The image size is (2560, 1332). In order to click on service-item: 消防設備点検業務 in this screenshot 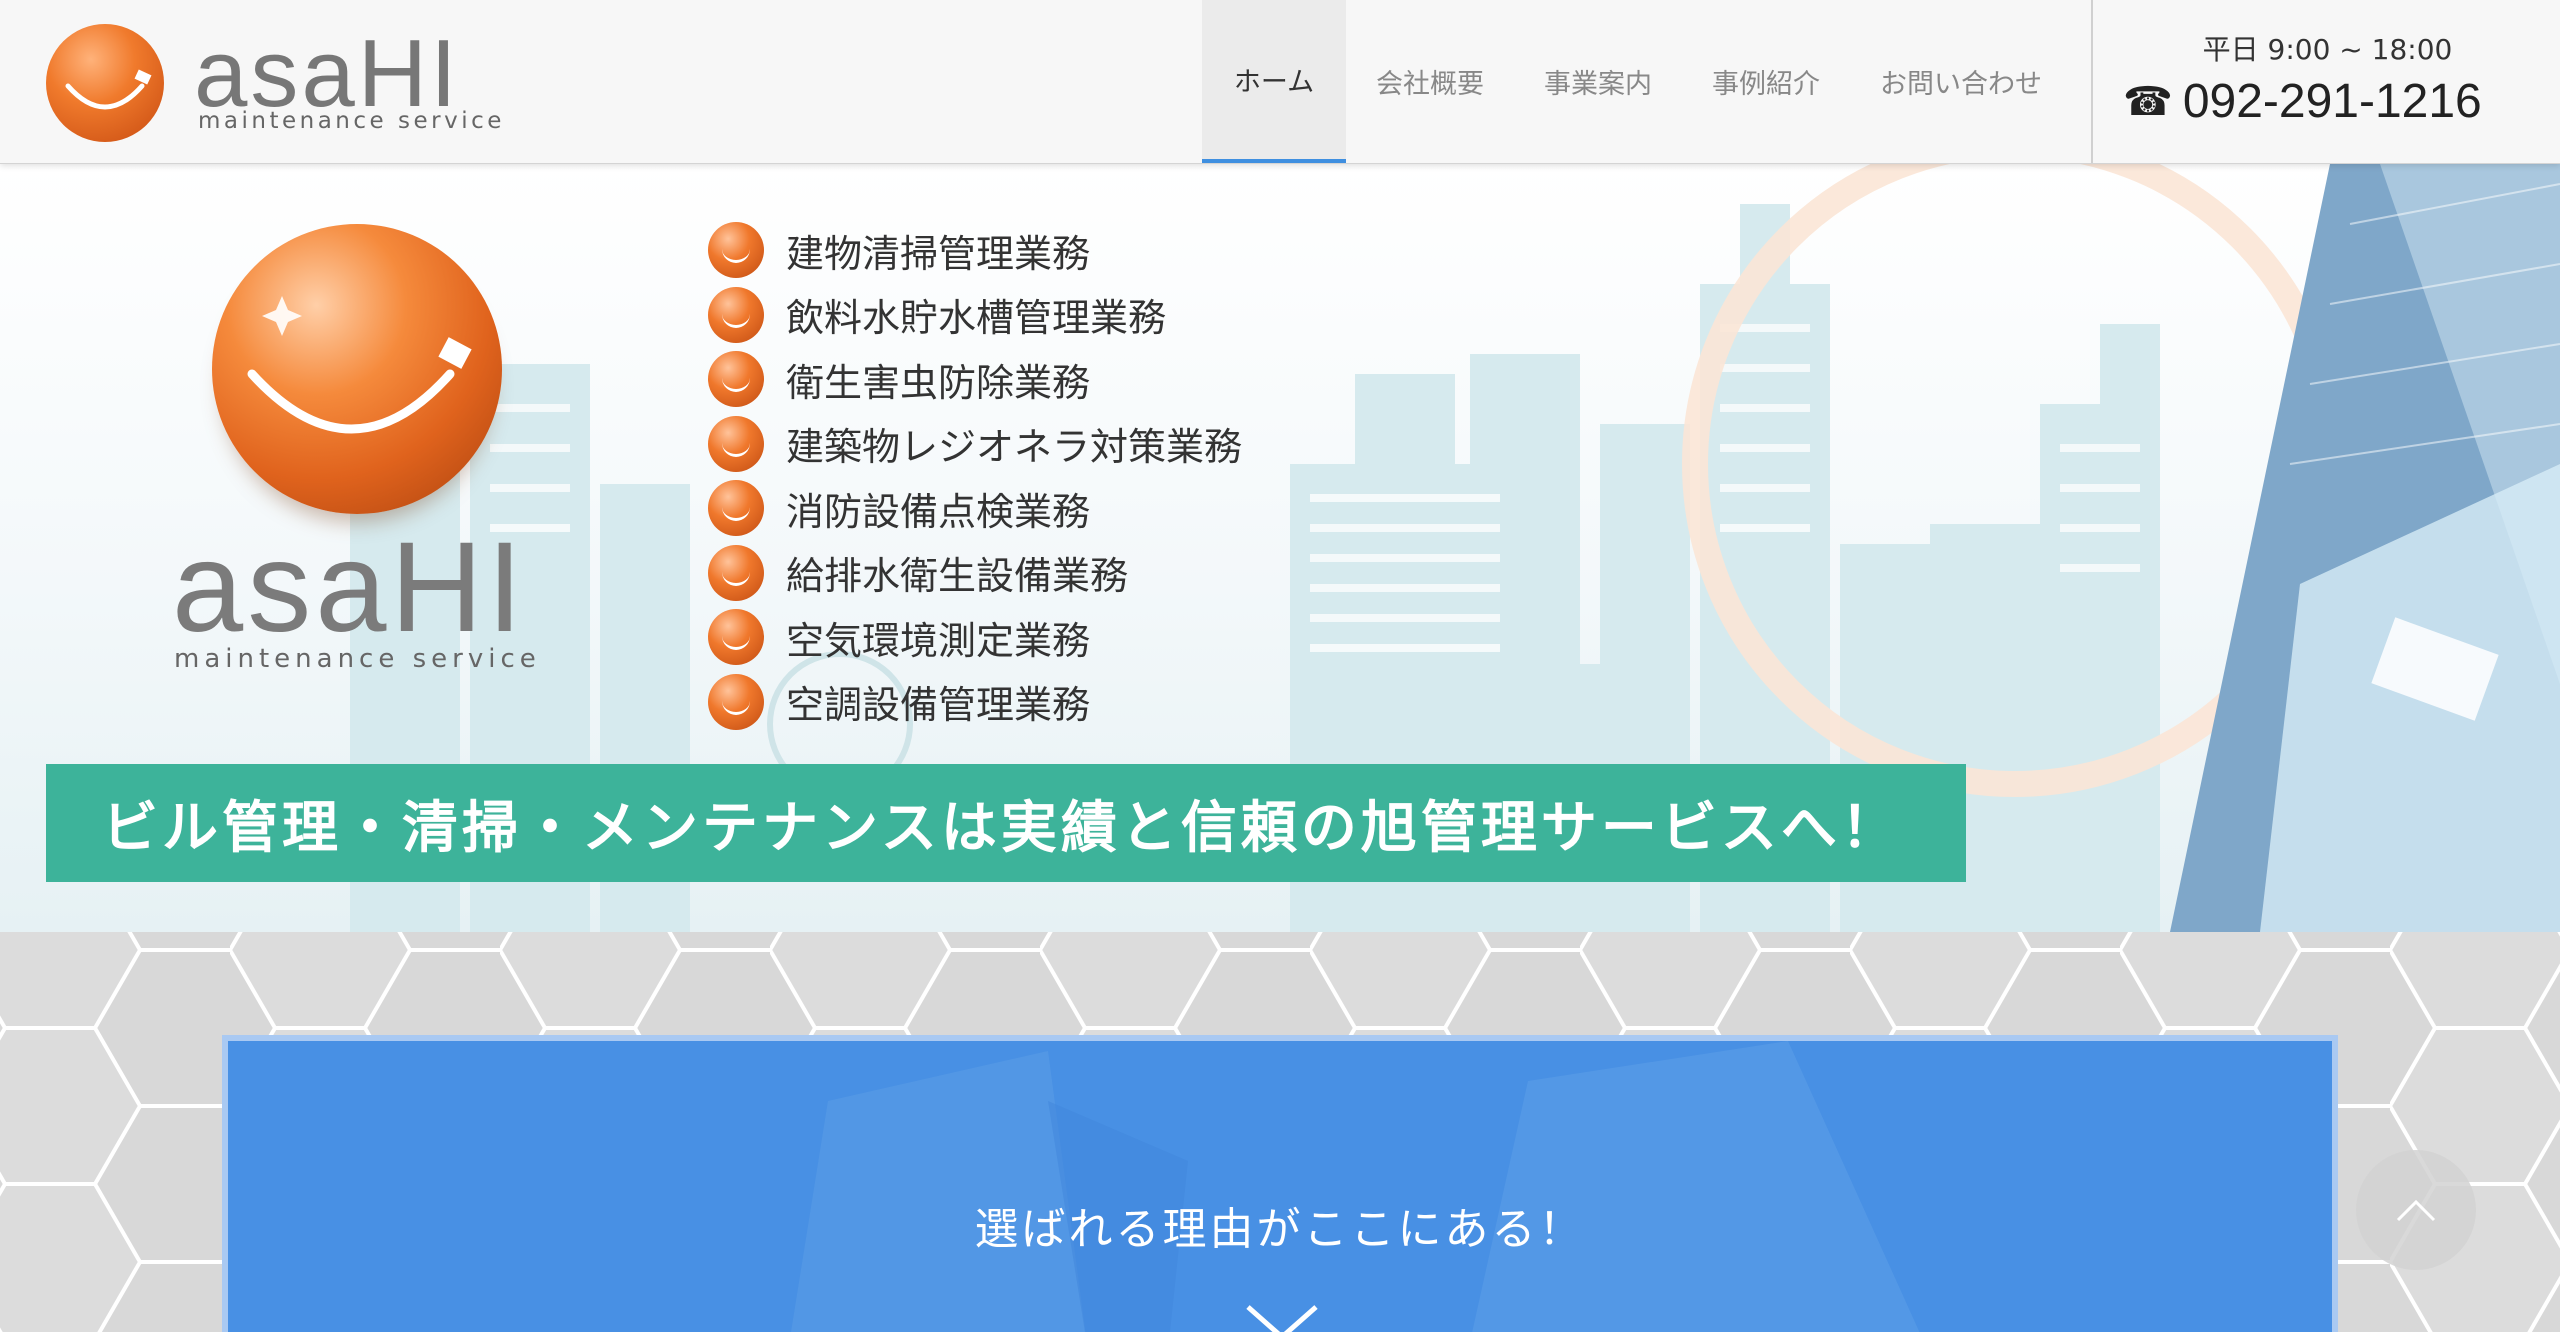, I will do `click(975, 508)`.